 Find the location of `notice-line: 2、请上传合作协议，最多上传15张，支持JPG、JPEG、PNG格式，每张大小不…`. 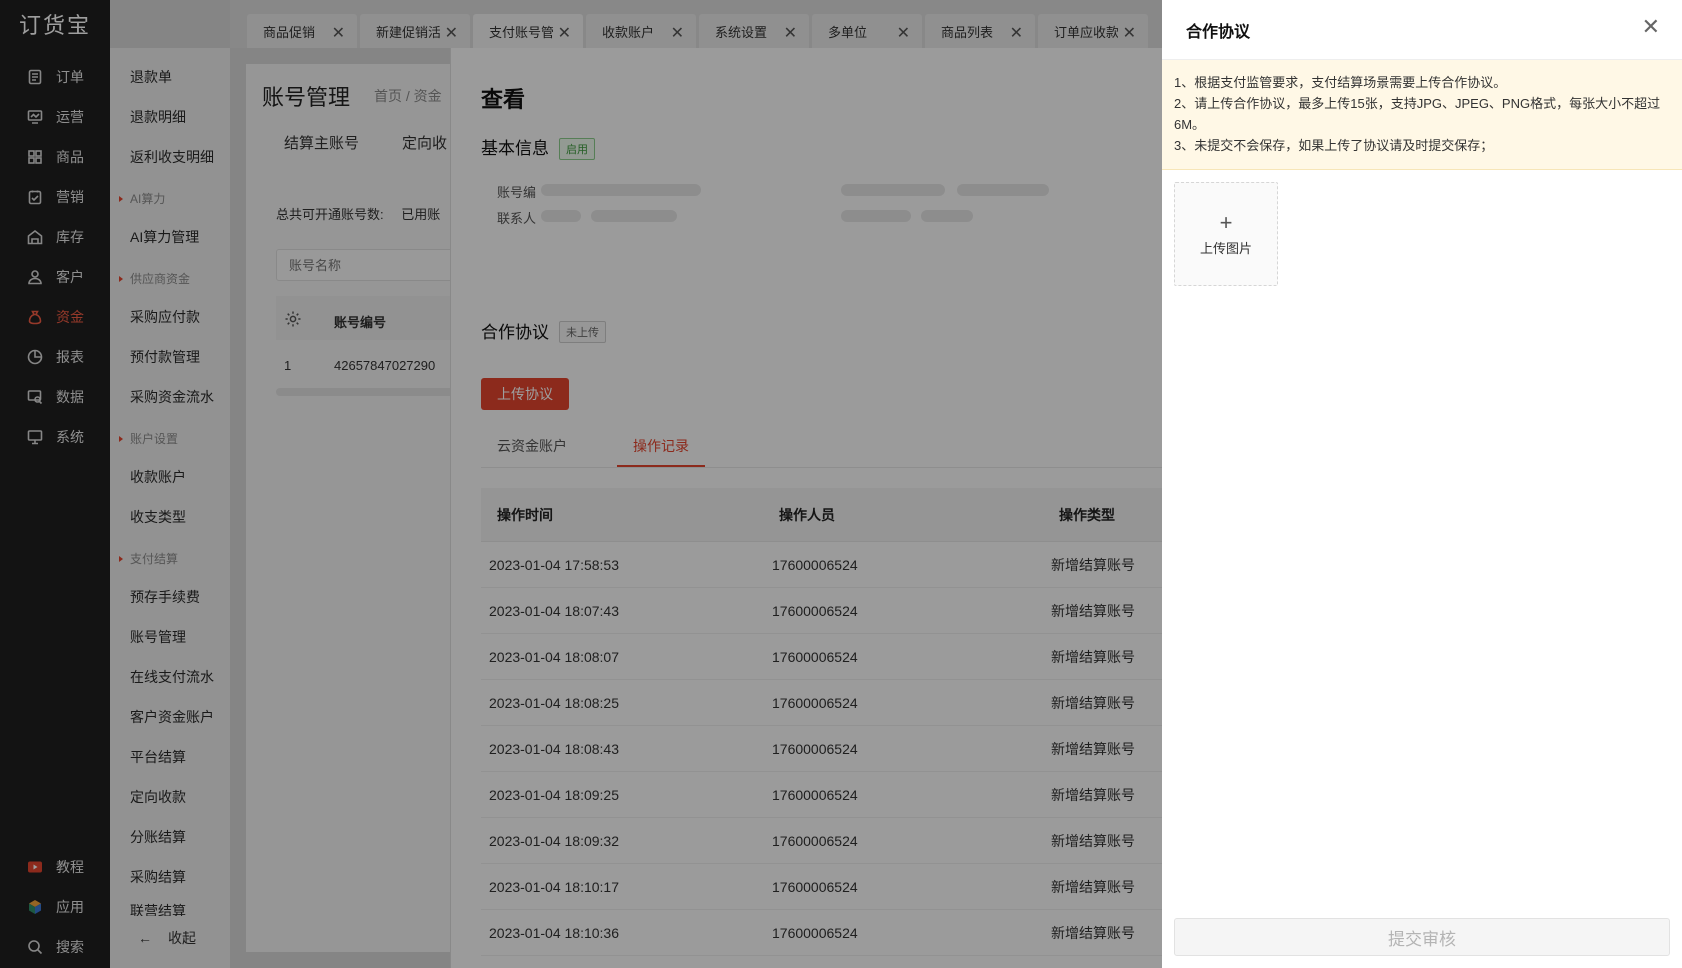

notice-line: 2、请上传合作协议，最多上传15张，支持JPG、JPEG、PNG格式，每张大小不… is located at coordinates (1417, 114).